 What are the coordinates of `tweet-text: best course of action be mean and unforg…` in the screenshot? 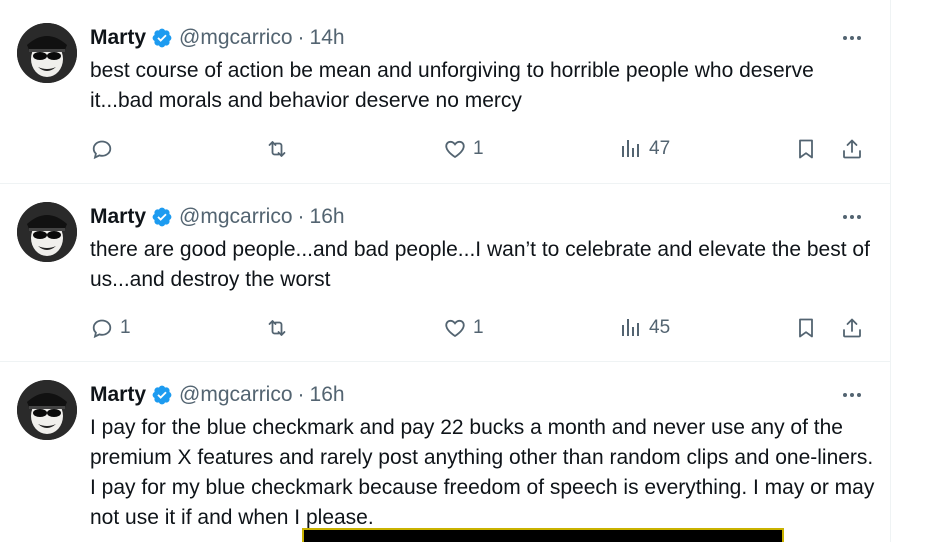 It's located at (452, 85).